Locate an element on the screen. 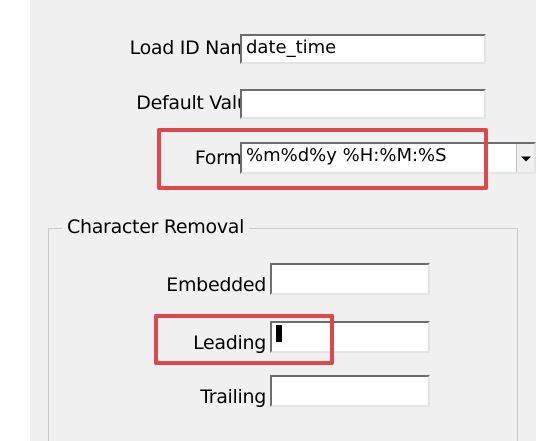 The height and width of the screenshot is (441, 536). embedded-input is located at coordinates (350, 279).